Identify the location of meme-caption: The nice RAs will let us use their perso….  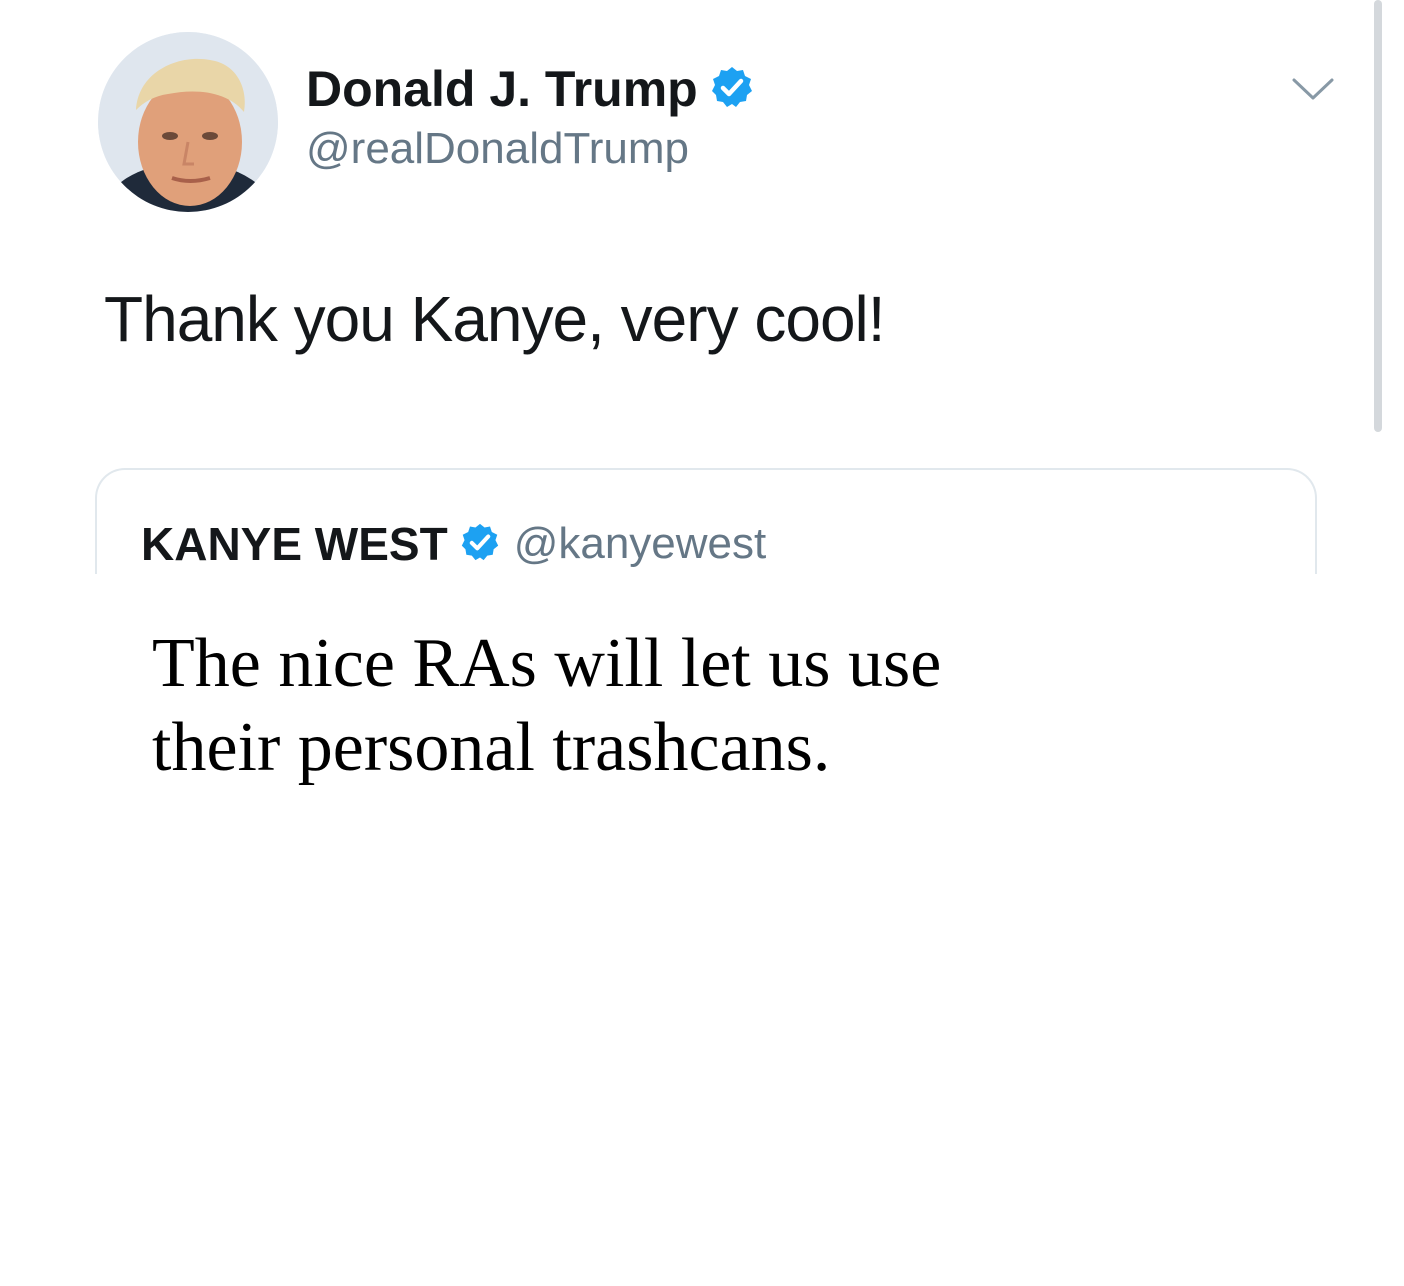
(702, 706).